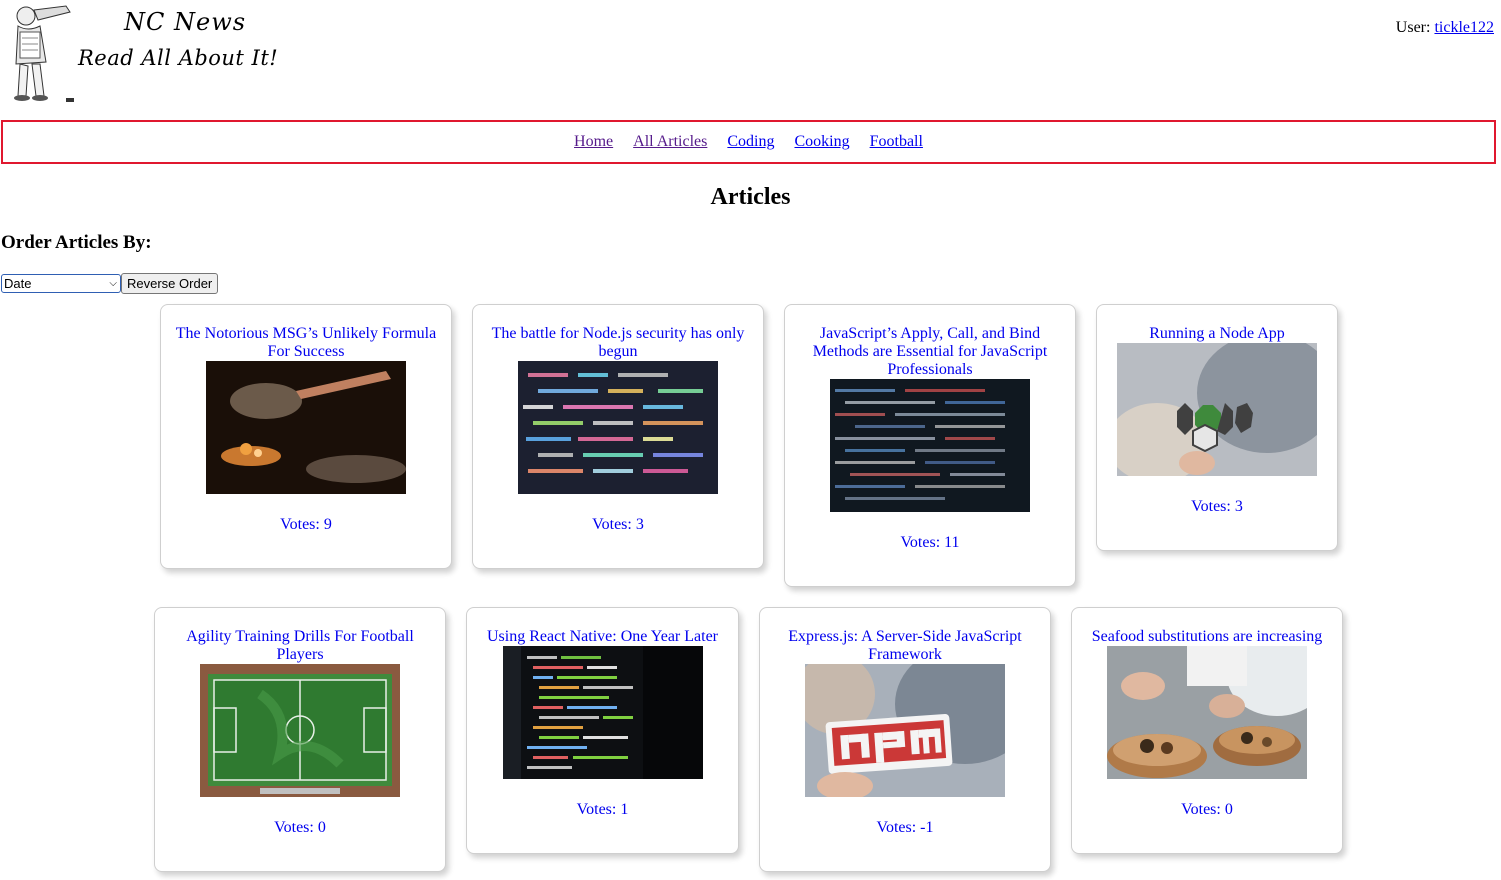 The image size is (1501, 880). I want to click on brand-tagline: Read All About It!, so click(178, 58).